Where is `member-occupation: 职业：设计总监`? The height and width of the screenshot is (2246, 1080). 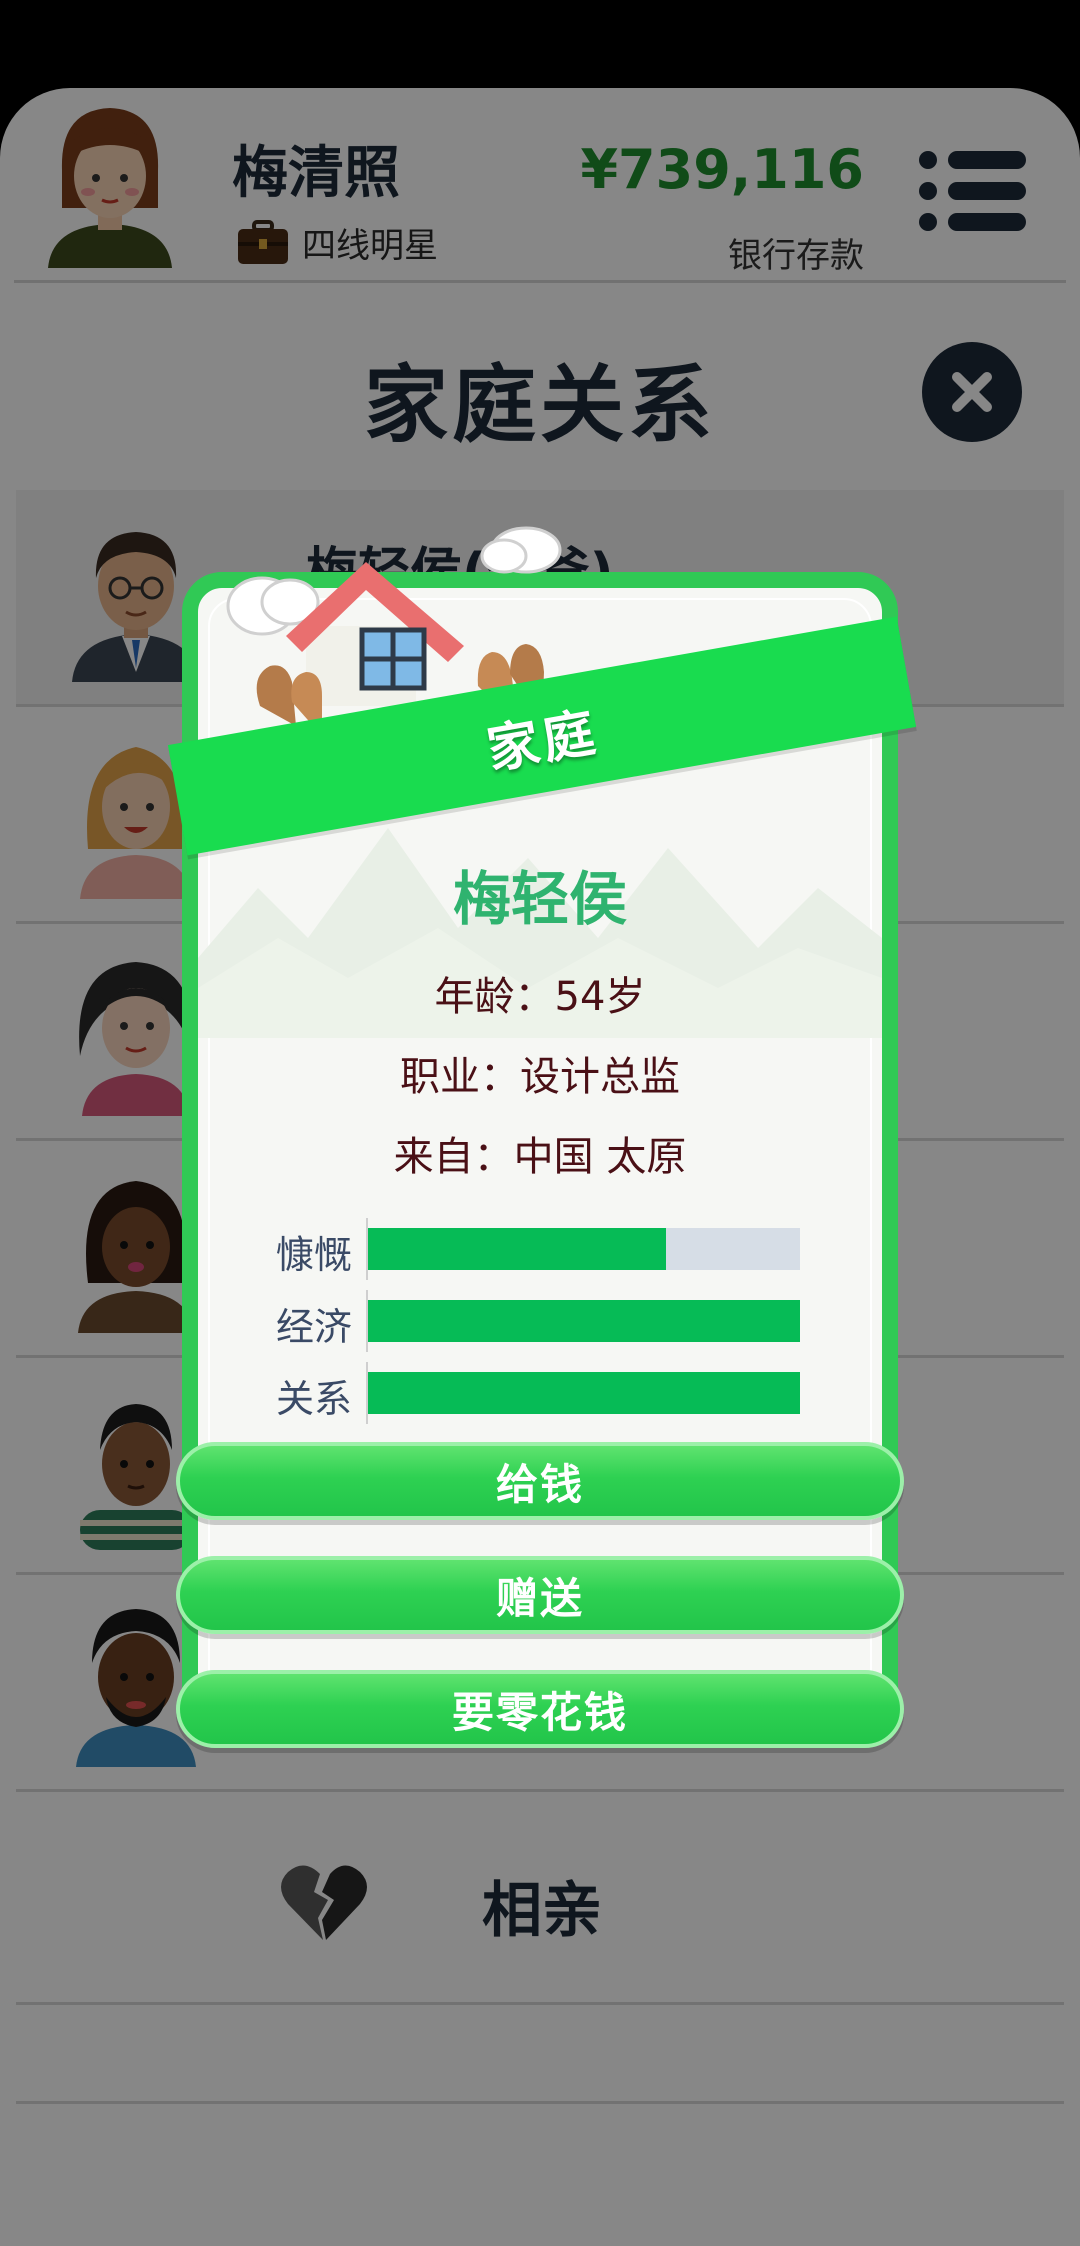 member-occupation: 职业：设计总监 is located at coordinates (540, 1077).